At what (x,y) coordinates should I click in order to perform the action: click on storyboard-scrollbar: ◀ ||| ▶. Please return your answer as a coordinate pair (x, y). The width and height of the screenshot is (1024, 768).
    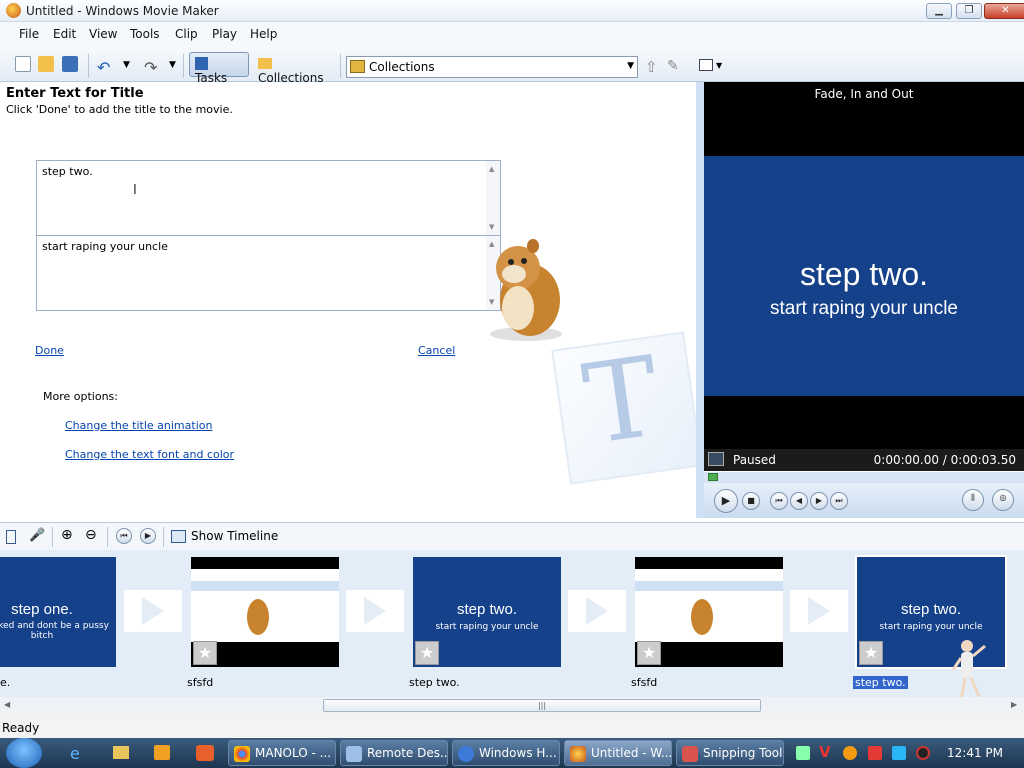
    Looking at the image, I should click on (512, 705).